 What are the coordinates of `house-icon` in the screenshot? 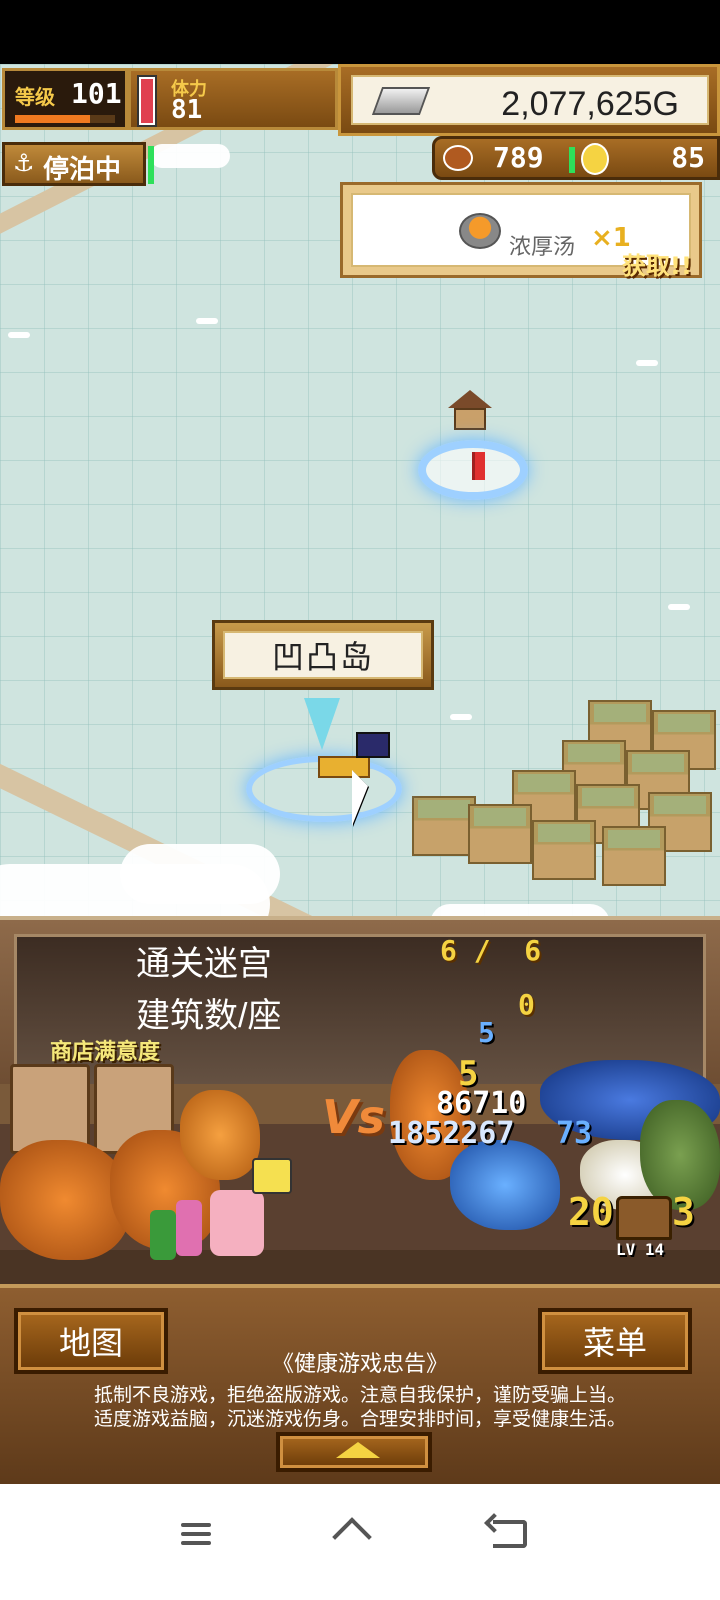 It's located at (470, 410).